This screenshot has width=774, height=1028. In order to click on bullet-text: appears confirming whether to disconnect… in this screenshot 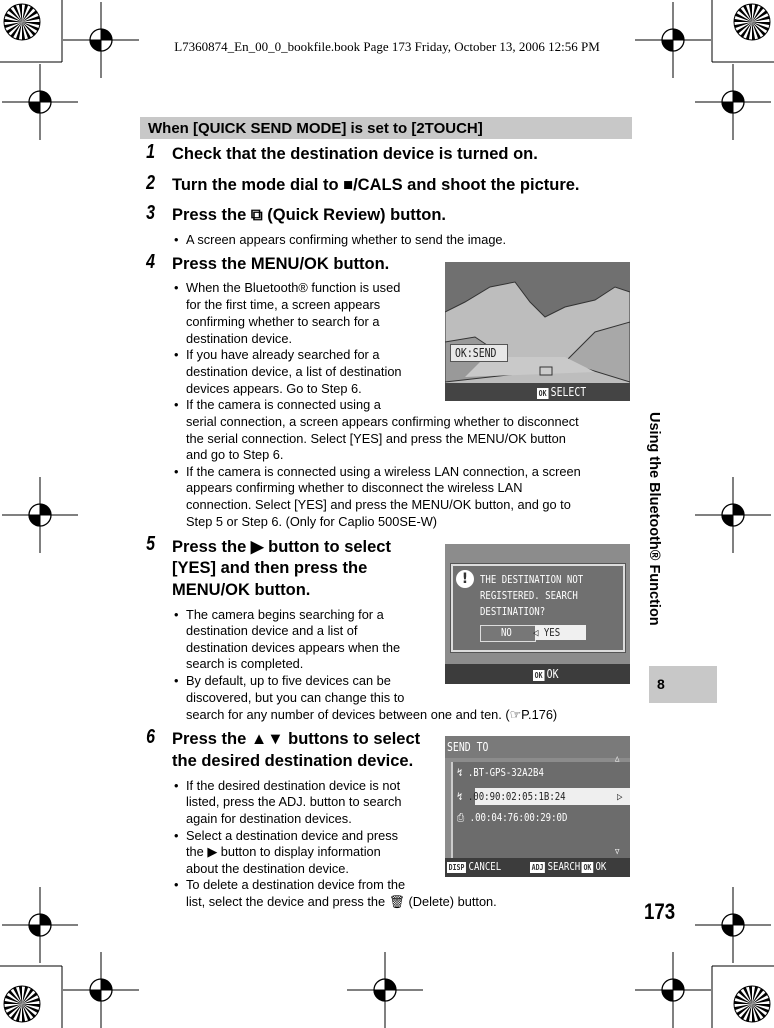, I will do `click(354, 487)`.